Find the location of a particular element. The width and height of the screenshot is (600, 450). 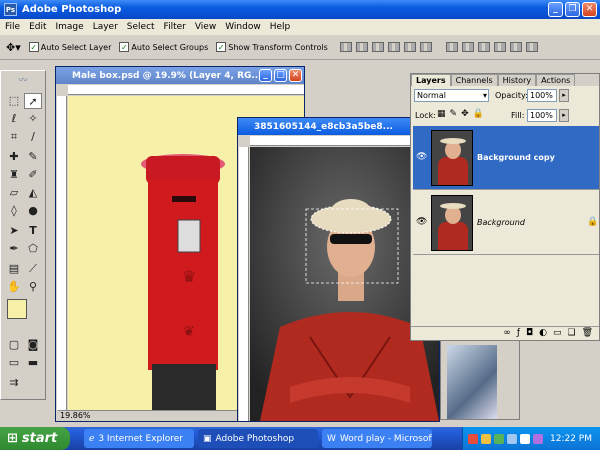

distribute-middle-icon is located at coordinates (467, 47).